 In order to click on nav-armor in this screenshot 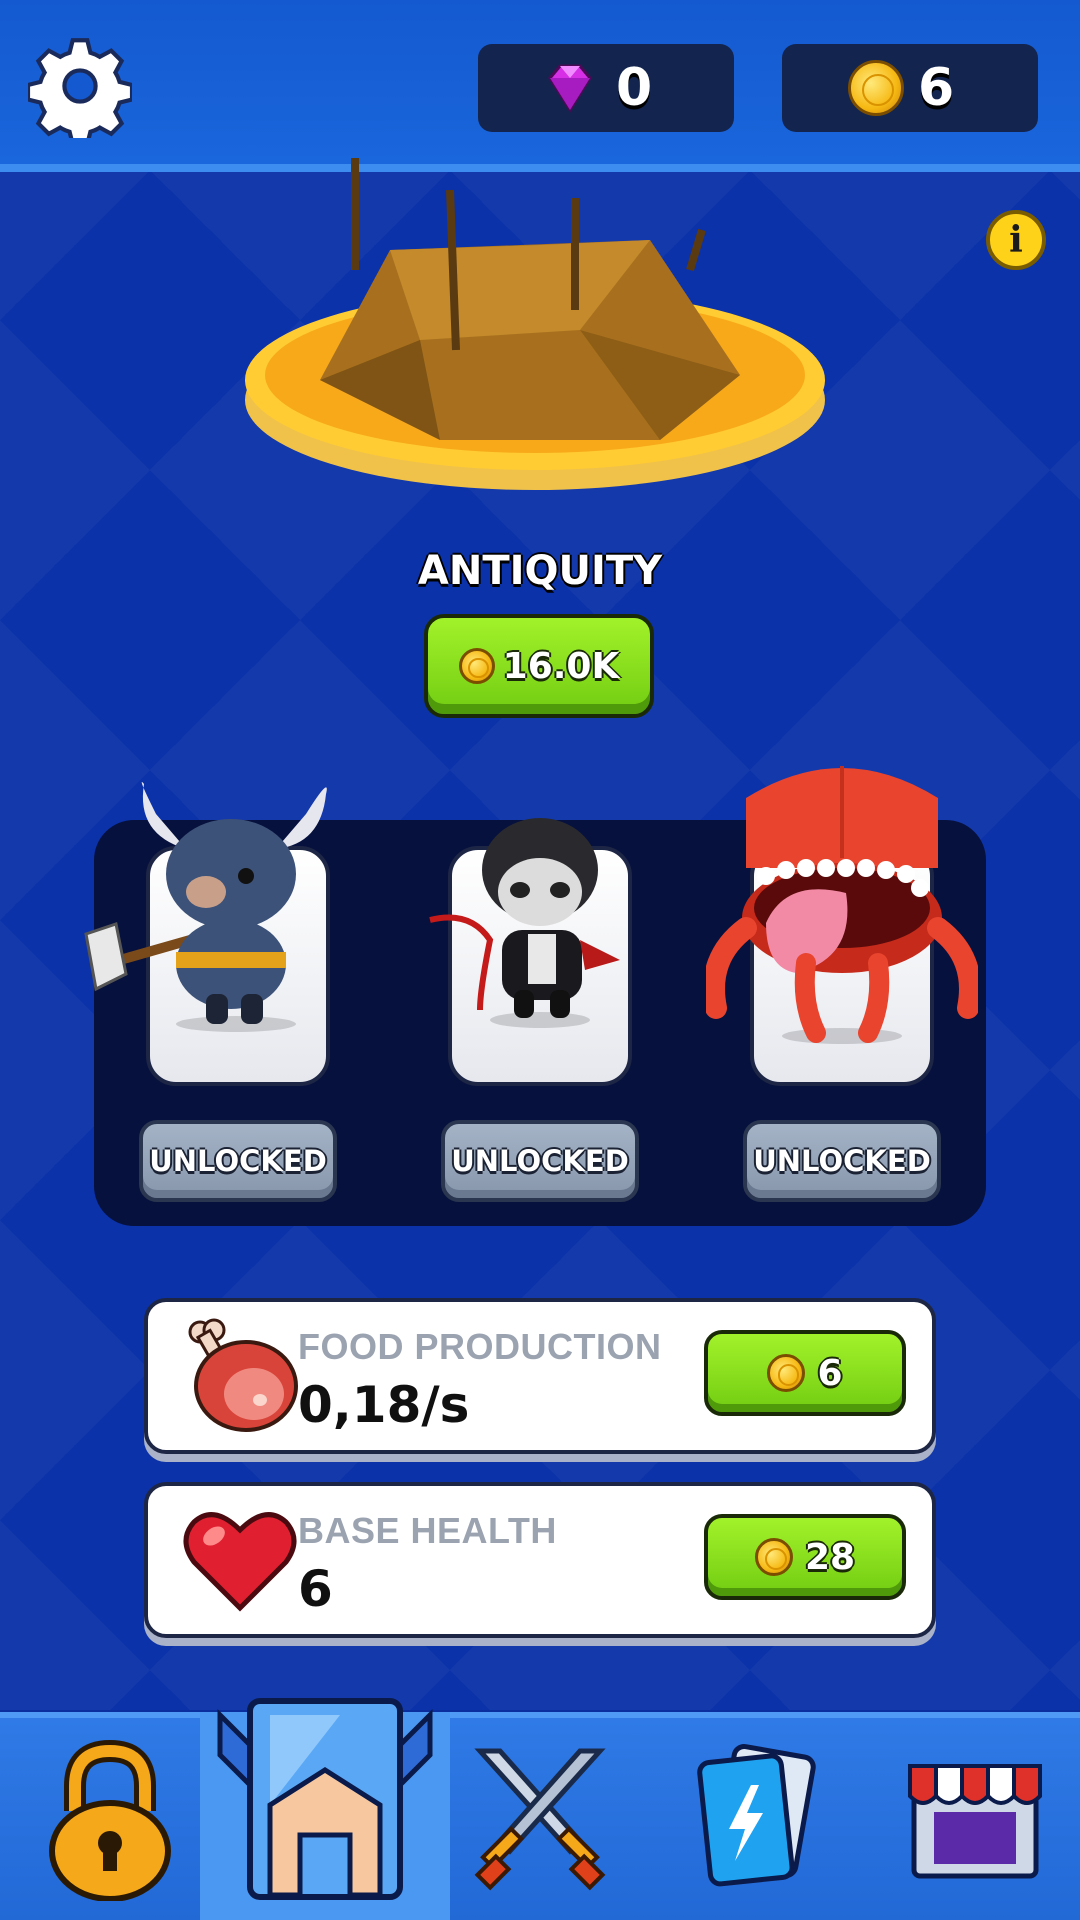, I will do `click(325, 1800)`.